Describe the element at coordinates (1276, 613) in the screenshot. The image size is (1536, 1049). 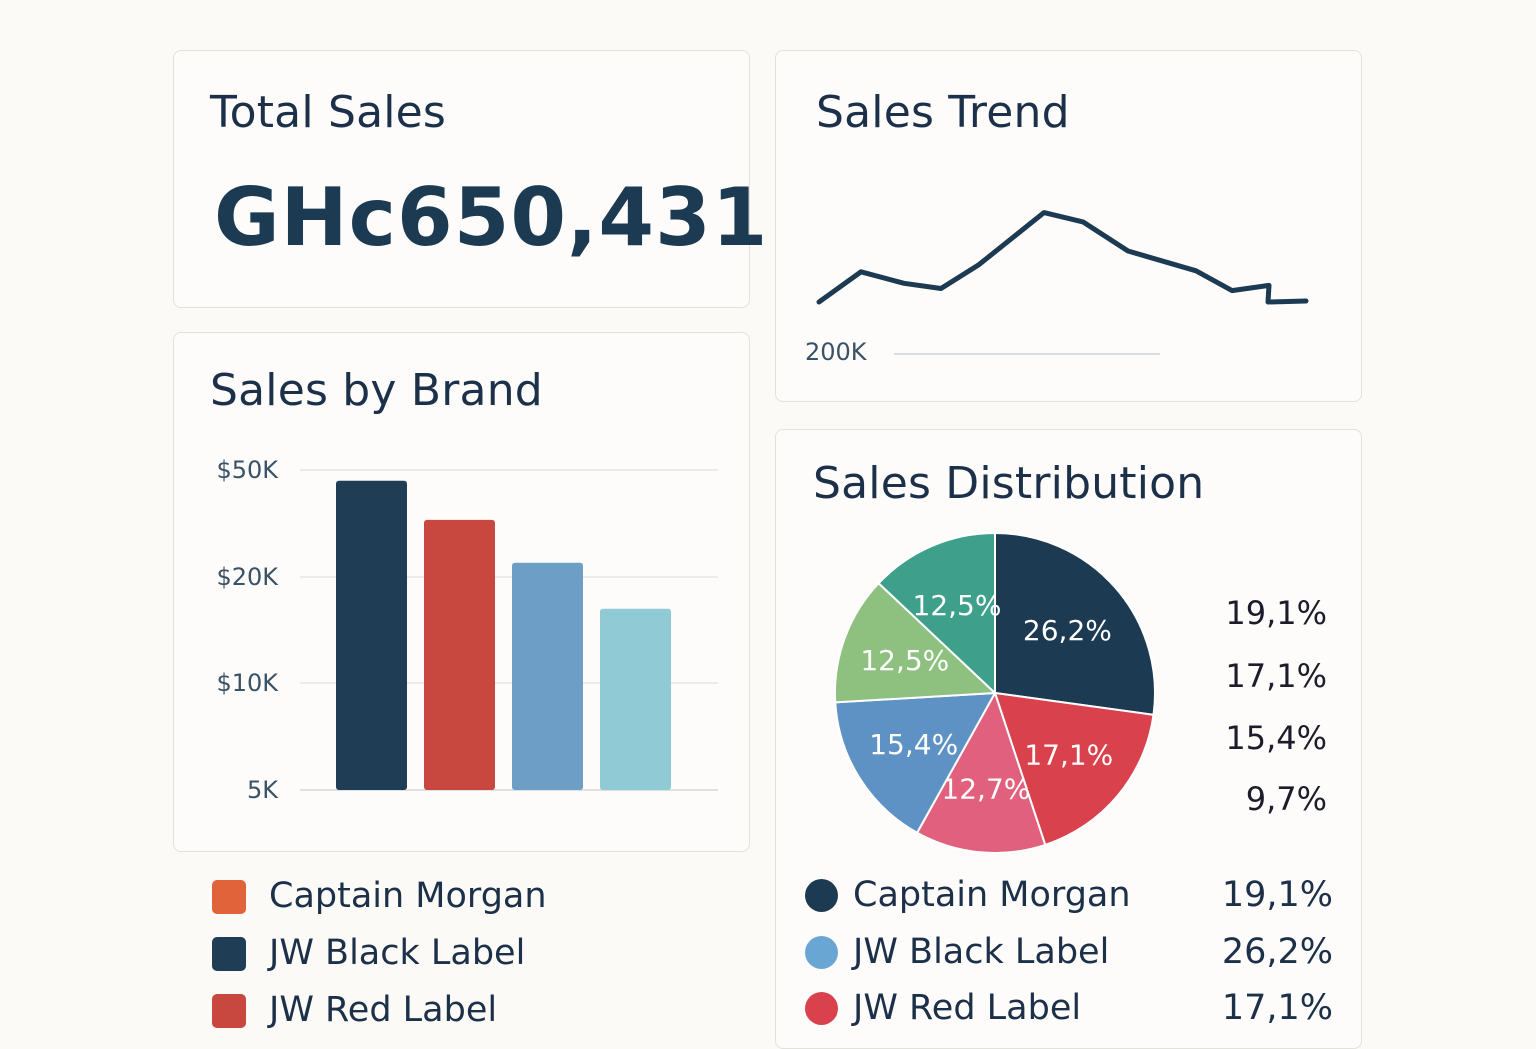
I see `side-value: 19,1%` at that location.